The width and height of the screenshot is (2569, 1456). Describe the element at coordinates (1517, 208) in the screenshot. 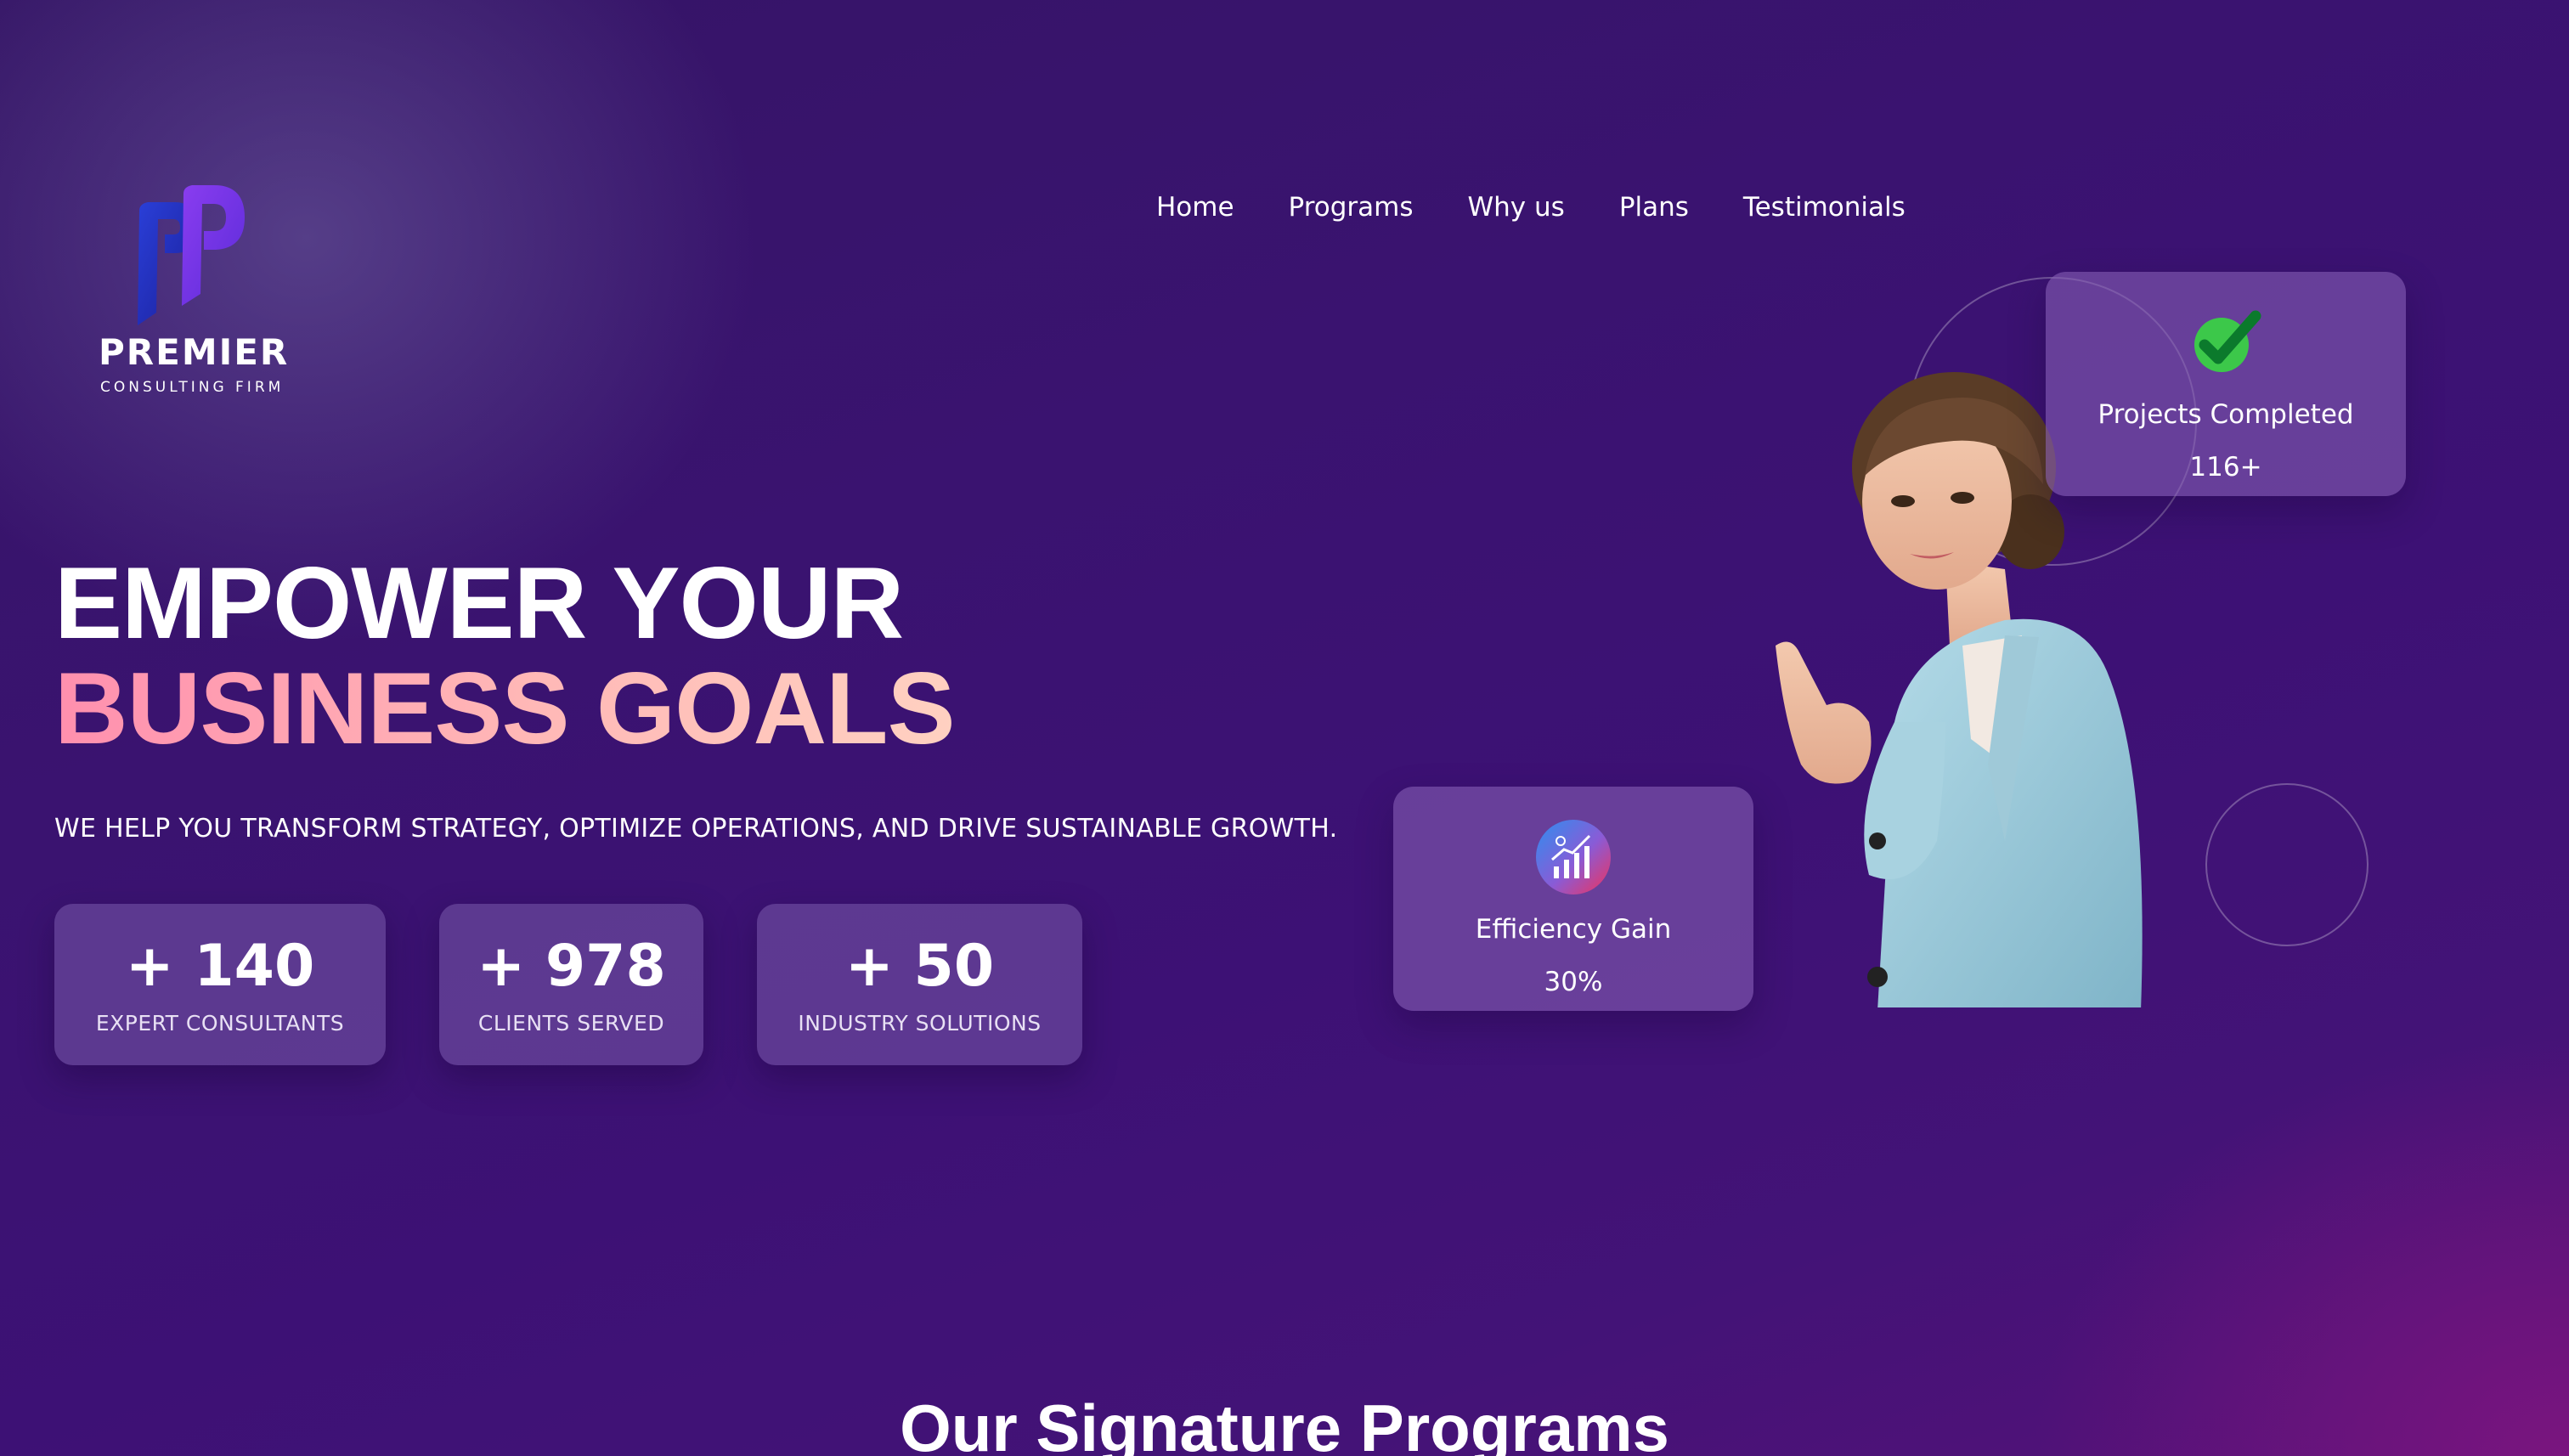

I see `nav-item-why-us: Why us` at that location.